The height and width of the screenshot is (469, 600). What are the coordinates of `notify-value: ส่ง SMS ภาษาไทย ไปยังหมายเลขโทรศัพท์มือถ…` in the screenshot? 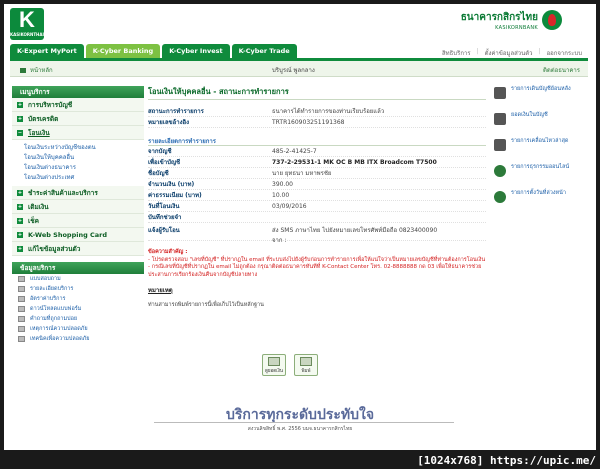 It's located at (355, 230).